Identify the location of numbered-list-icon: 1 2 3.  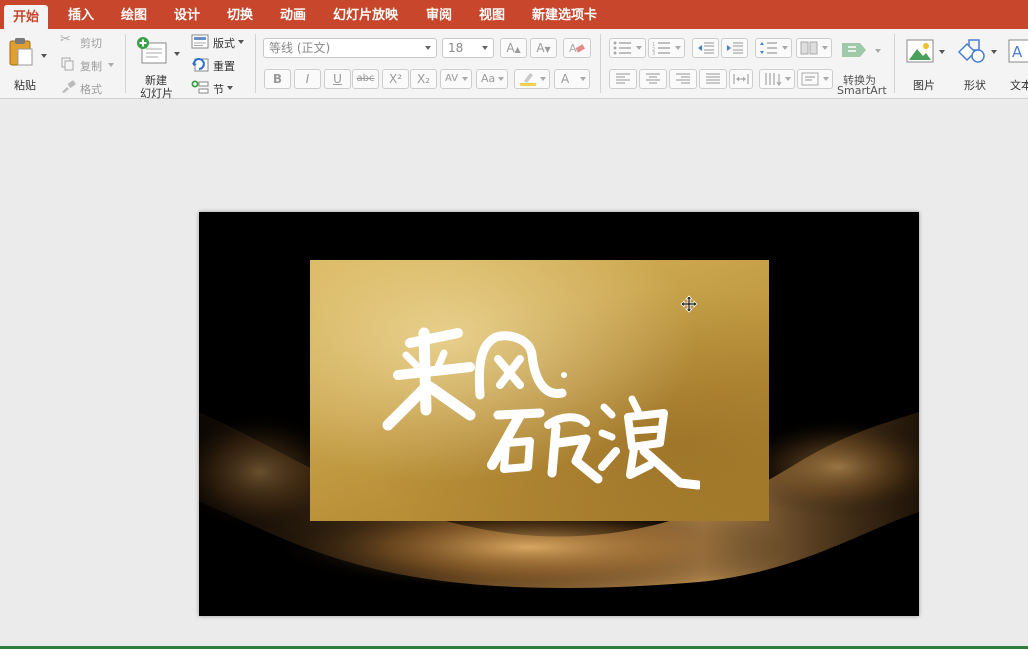
(661, 48).